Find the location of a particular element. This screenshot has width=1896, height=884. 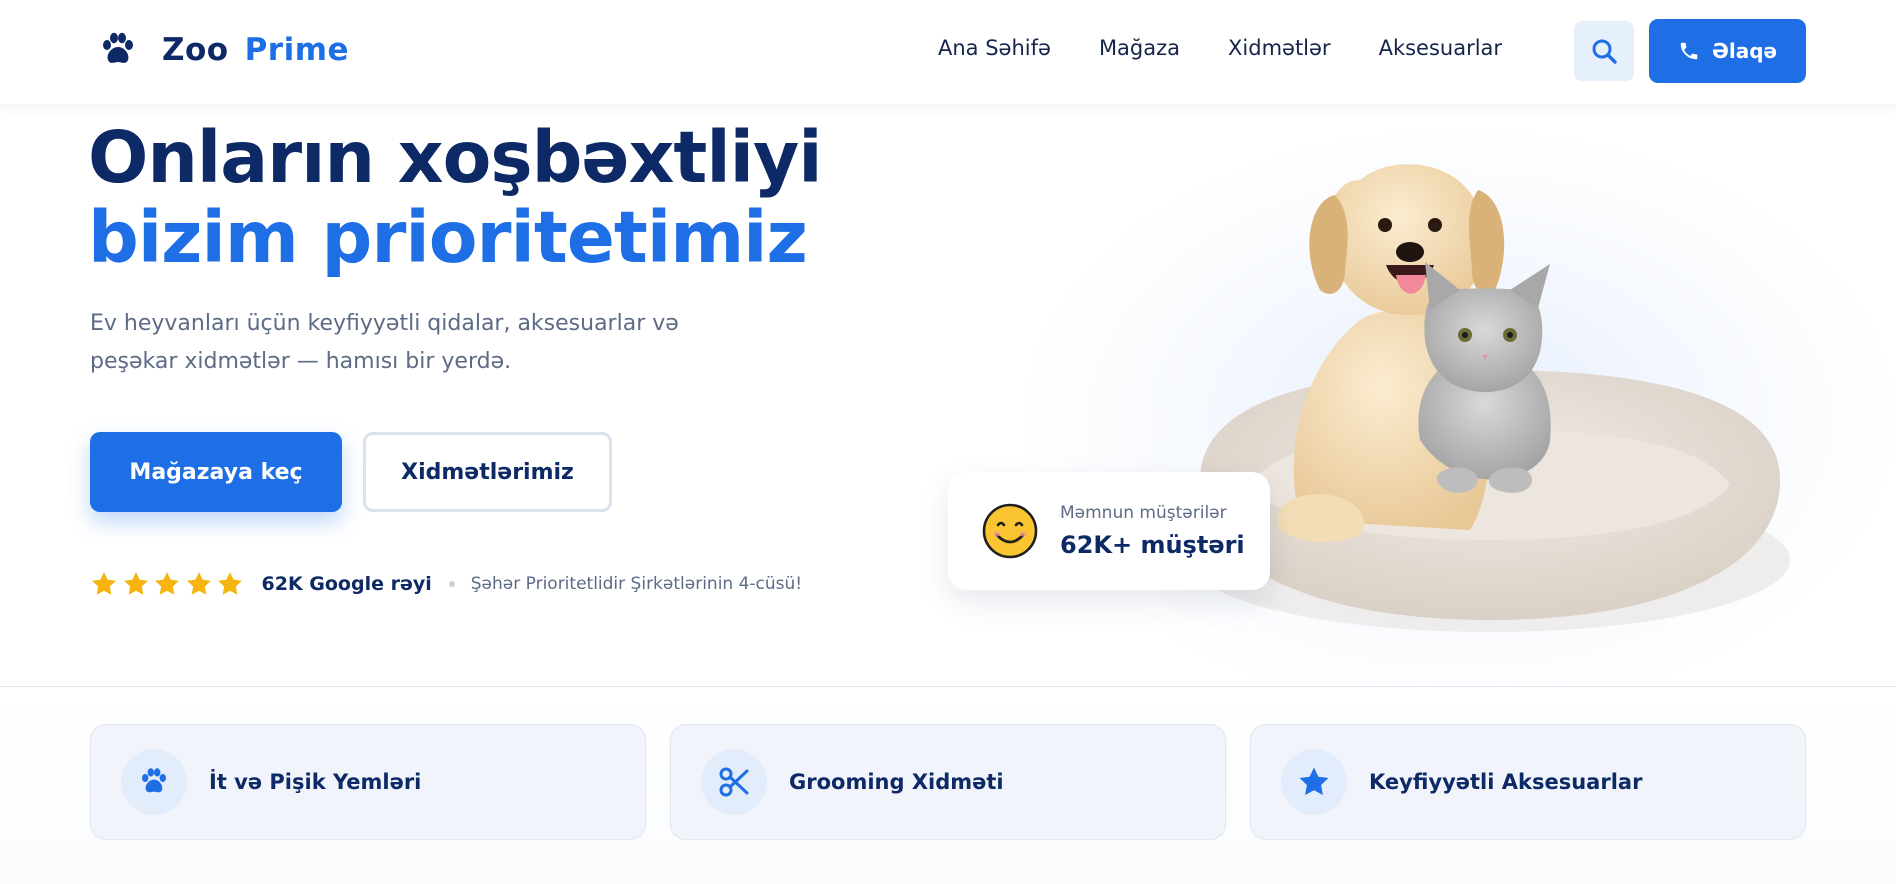

google-reviews-count: 62K Google rəyi is located at coordinates (346, 584).